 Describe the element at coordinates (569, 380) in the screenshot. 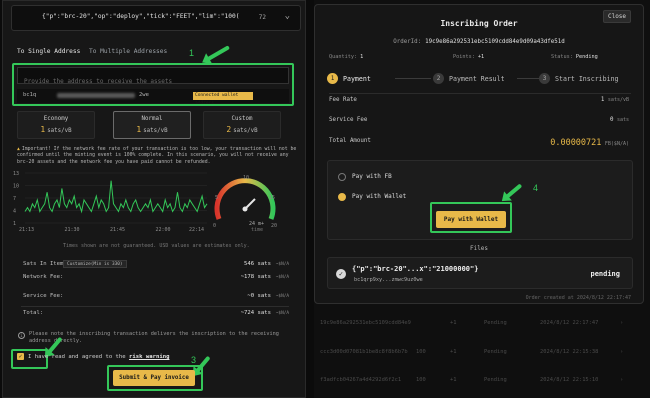

I see `bg-order-date: 2024/8/12 22:15:10` at that location.